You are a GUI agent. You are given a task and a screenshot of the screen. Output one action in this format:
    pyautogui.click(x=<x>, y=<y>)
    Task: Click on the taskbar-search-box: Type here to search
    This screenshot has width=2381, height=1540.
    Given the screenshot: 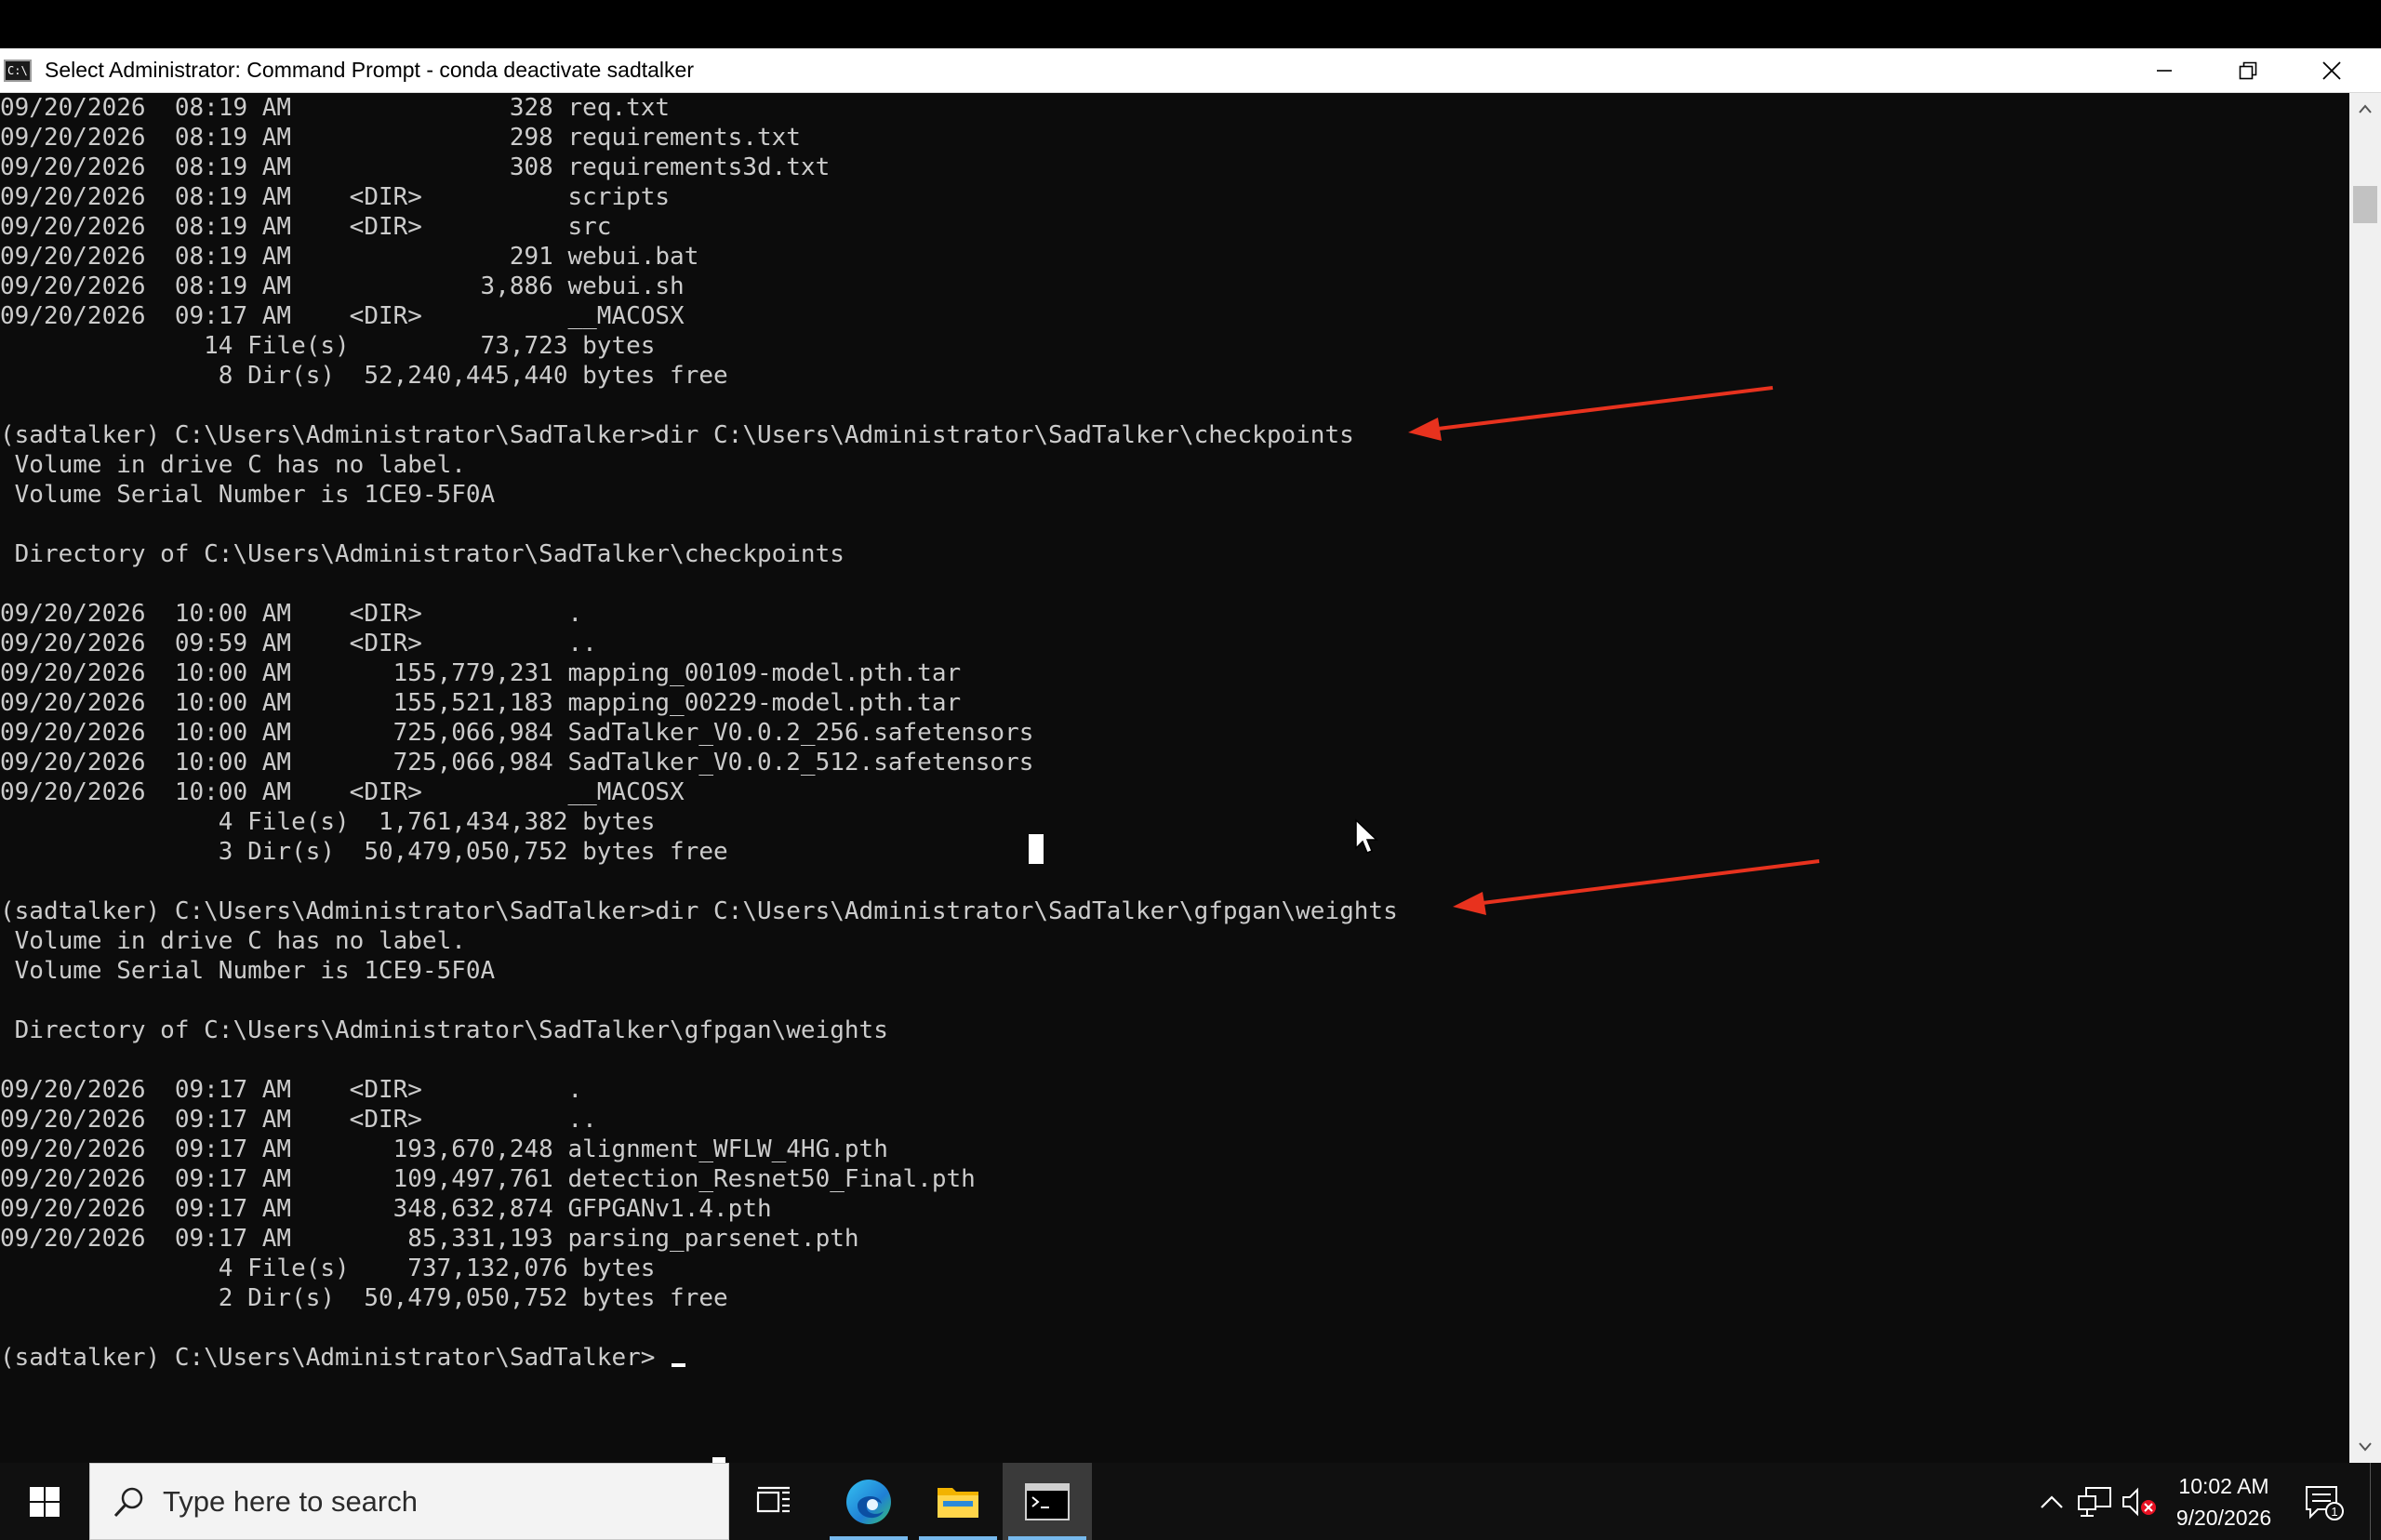 What is the action you would take?
    pyautogui.click(x=409, y=1501)
    